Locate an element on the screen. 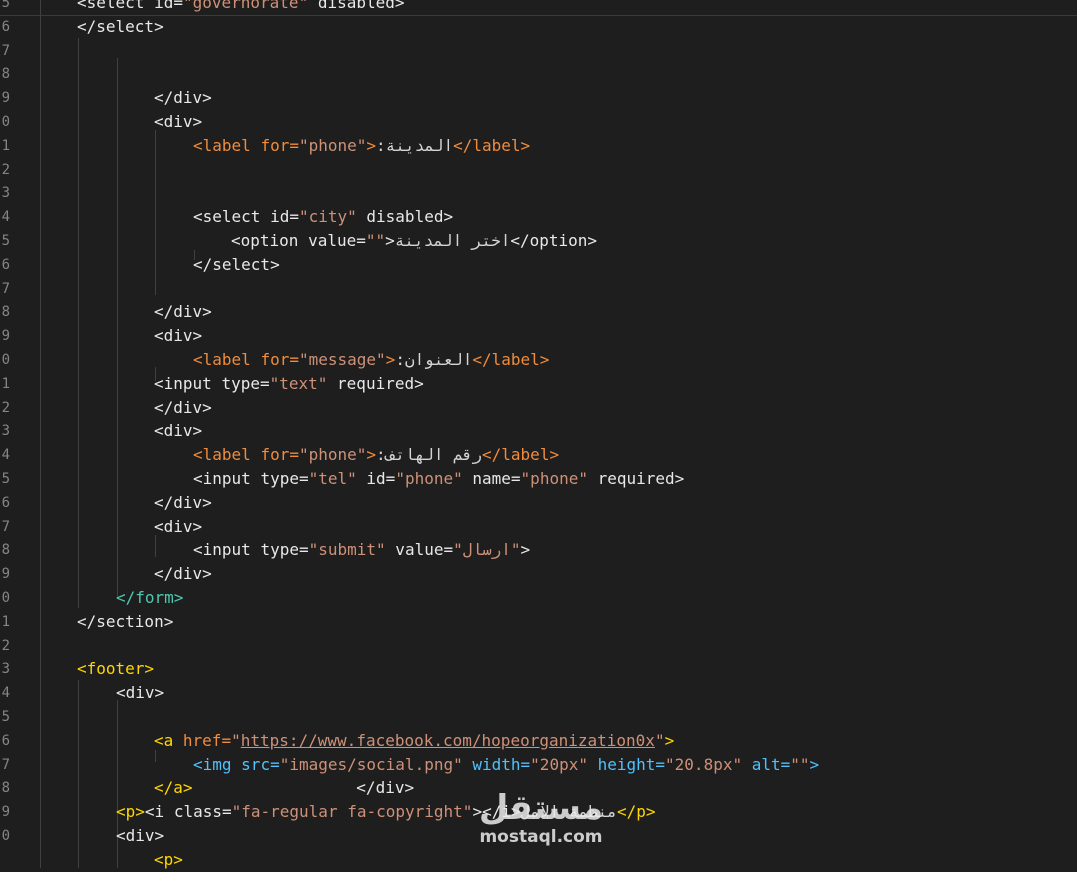 This screenshot has height=872, width=1077. code-line: <input type="submit" value="ارسال"> is located at coordinates (361, 550).